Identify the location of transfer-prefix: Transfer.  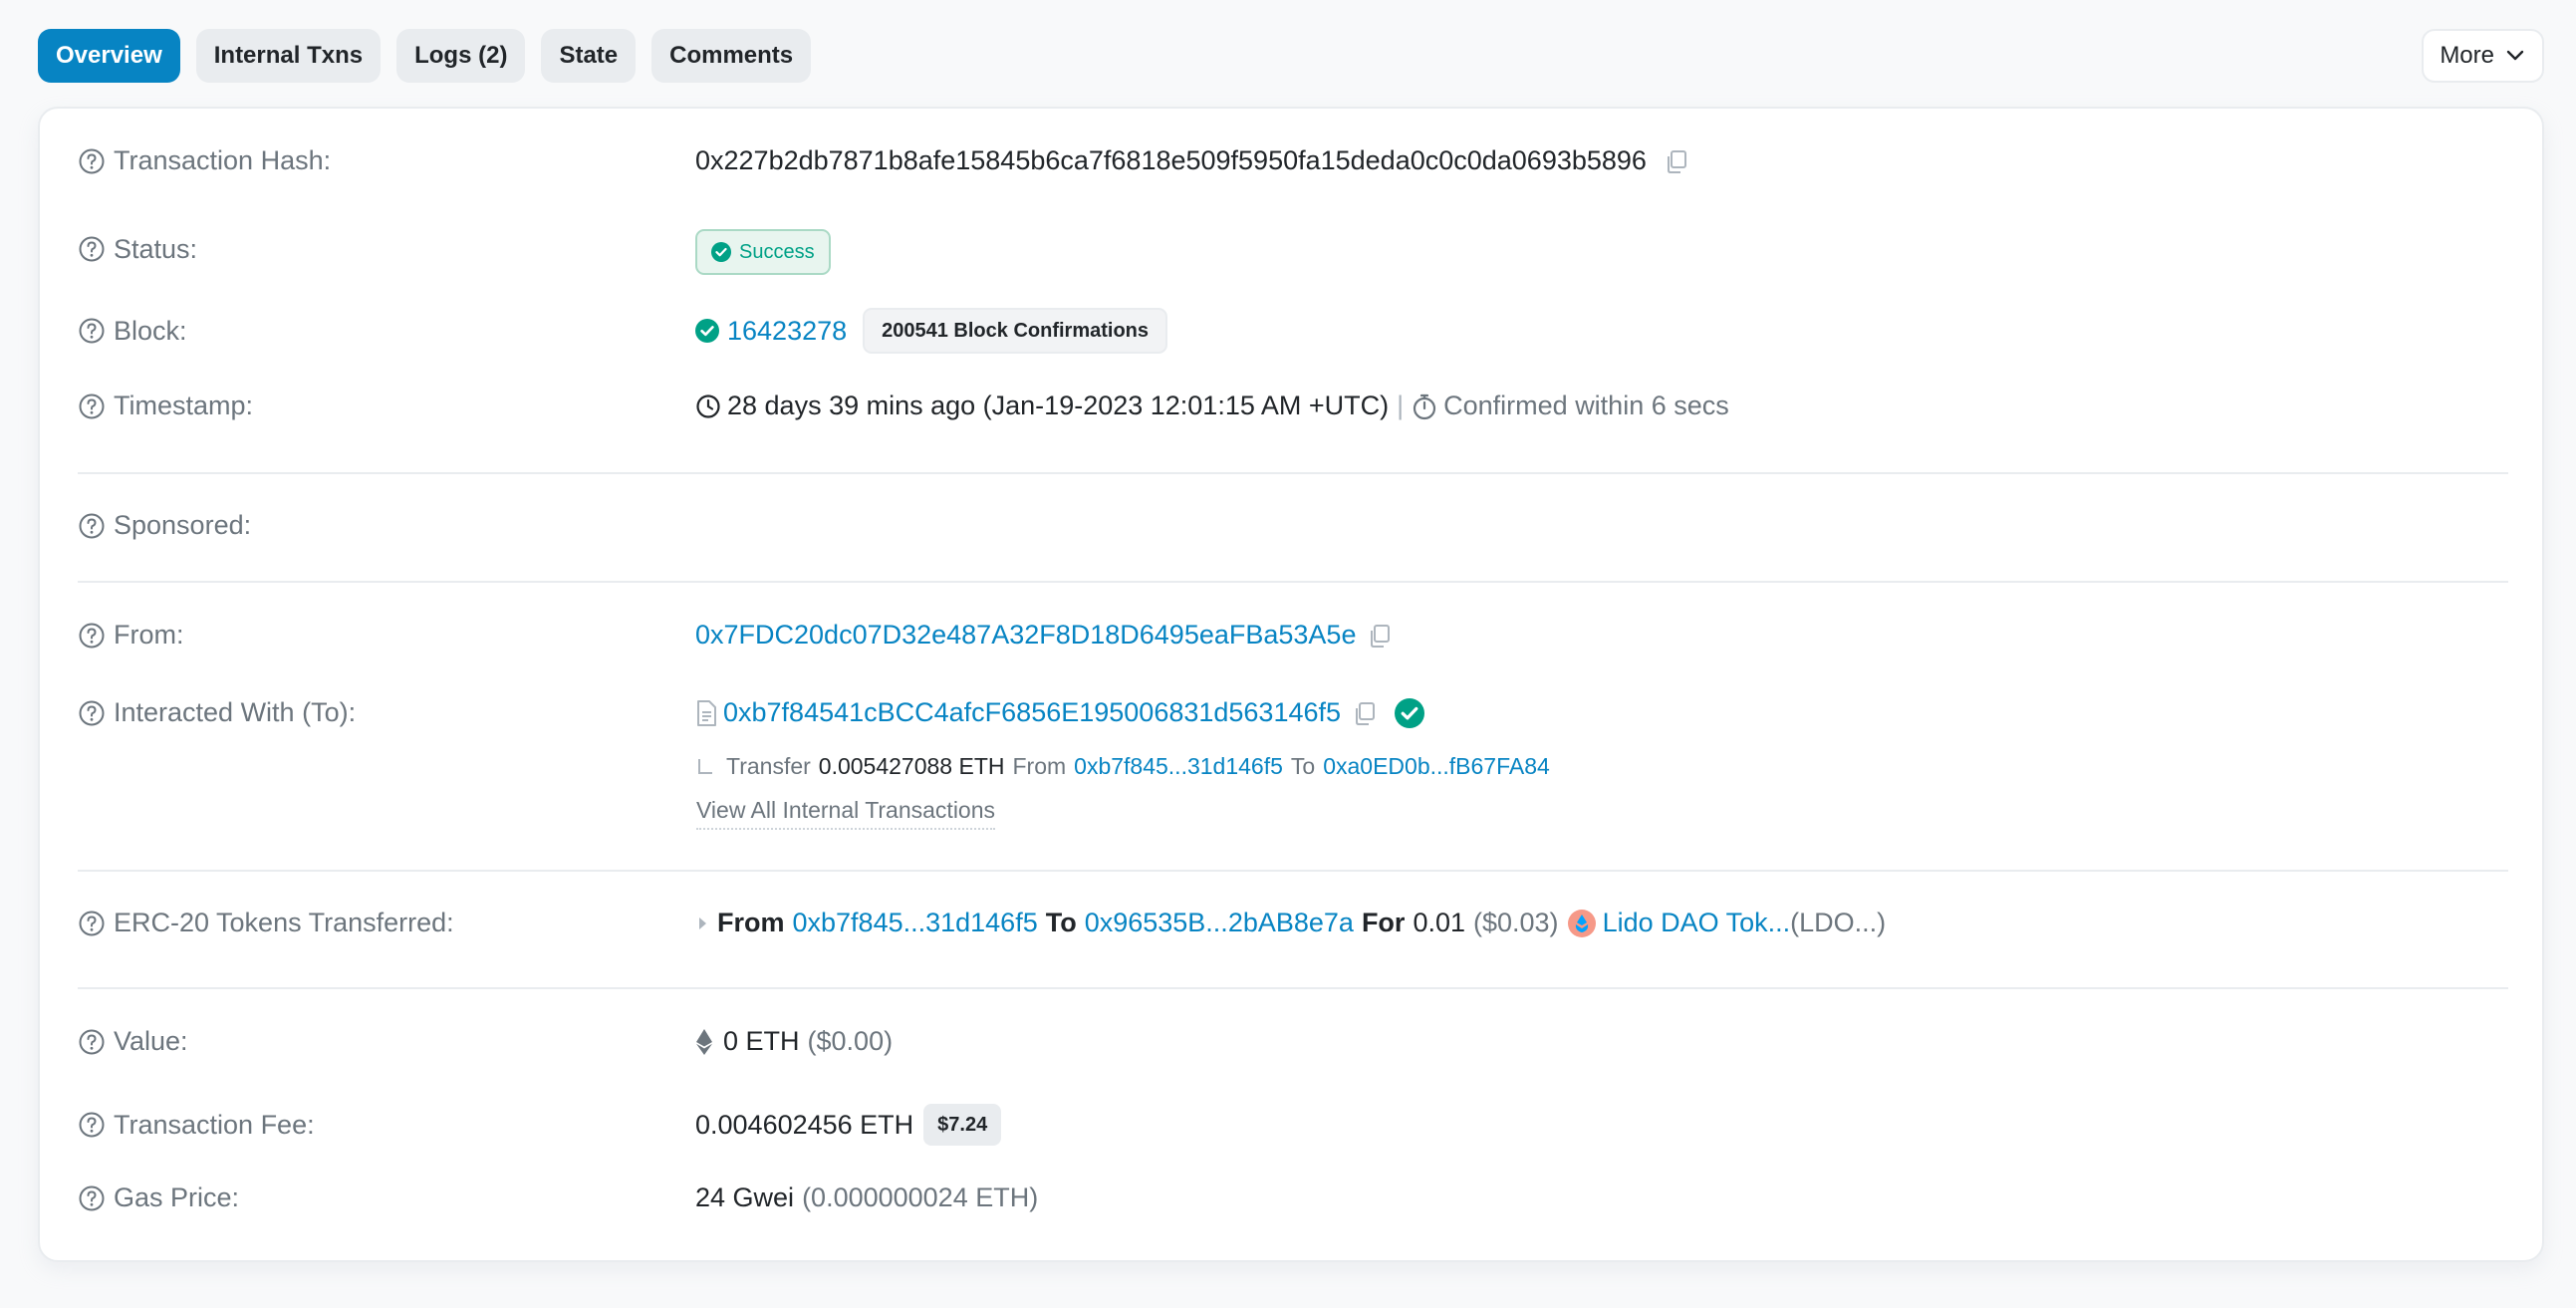
(768, 766).